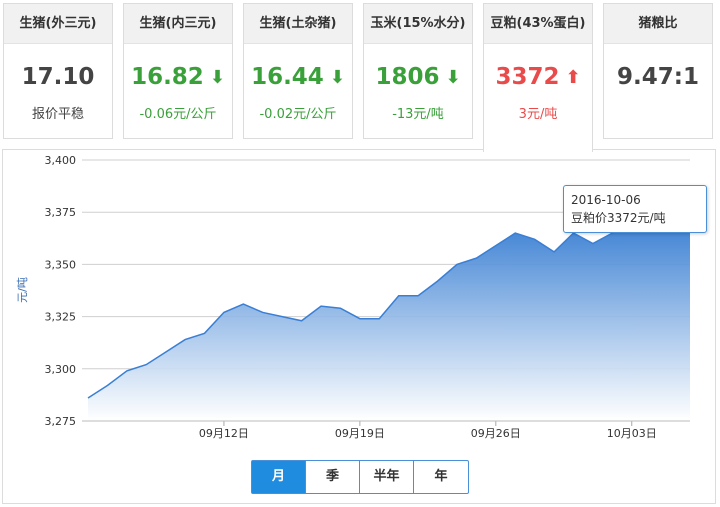 This screenshot has width=720, height=507. Describe the element at coordinates (61, 264) in the screenshot. I see `y-tick-label: 3,350` at that location.